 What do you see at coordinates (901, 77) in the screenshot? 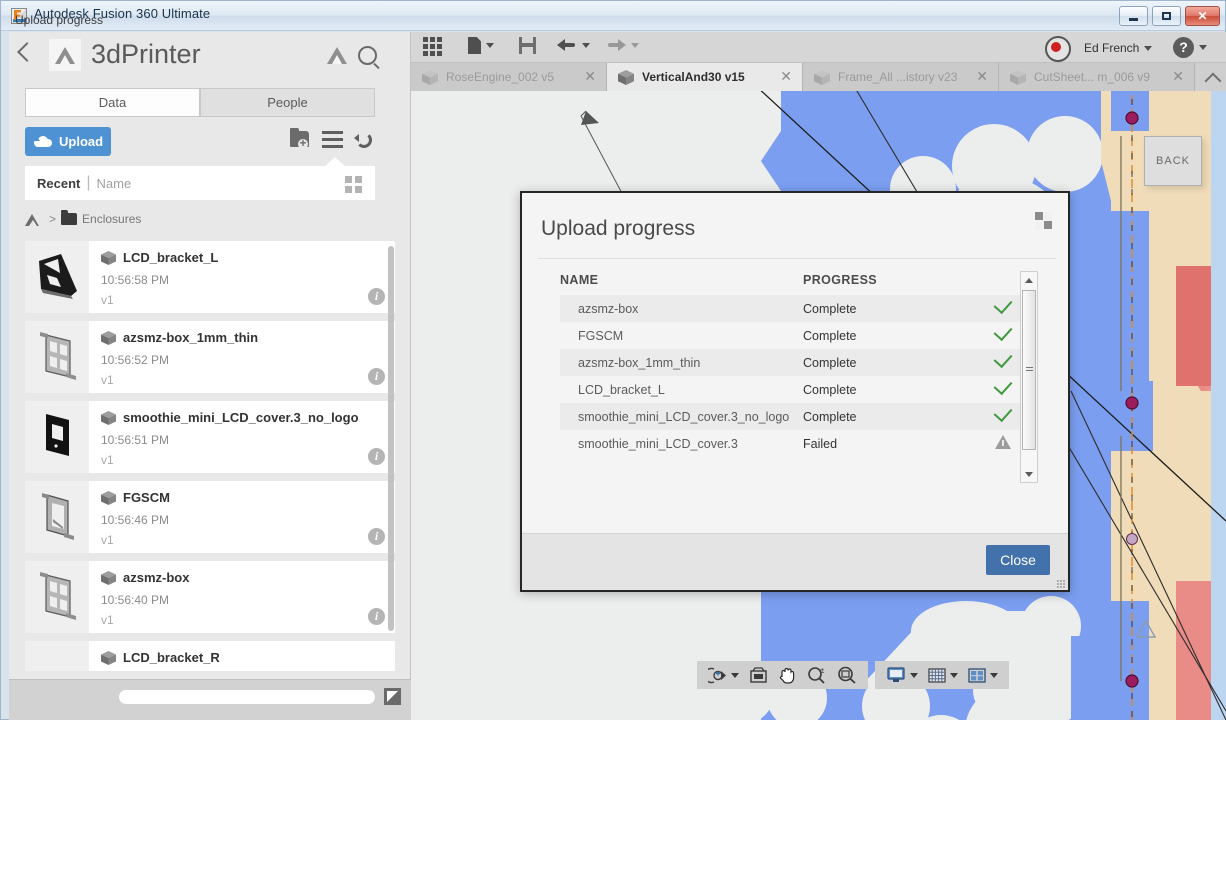
I see `tab-frameall: Frame_All ...istory v23 ✕` at bounding box center [901, 77].